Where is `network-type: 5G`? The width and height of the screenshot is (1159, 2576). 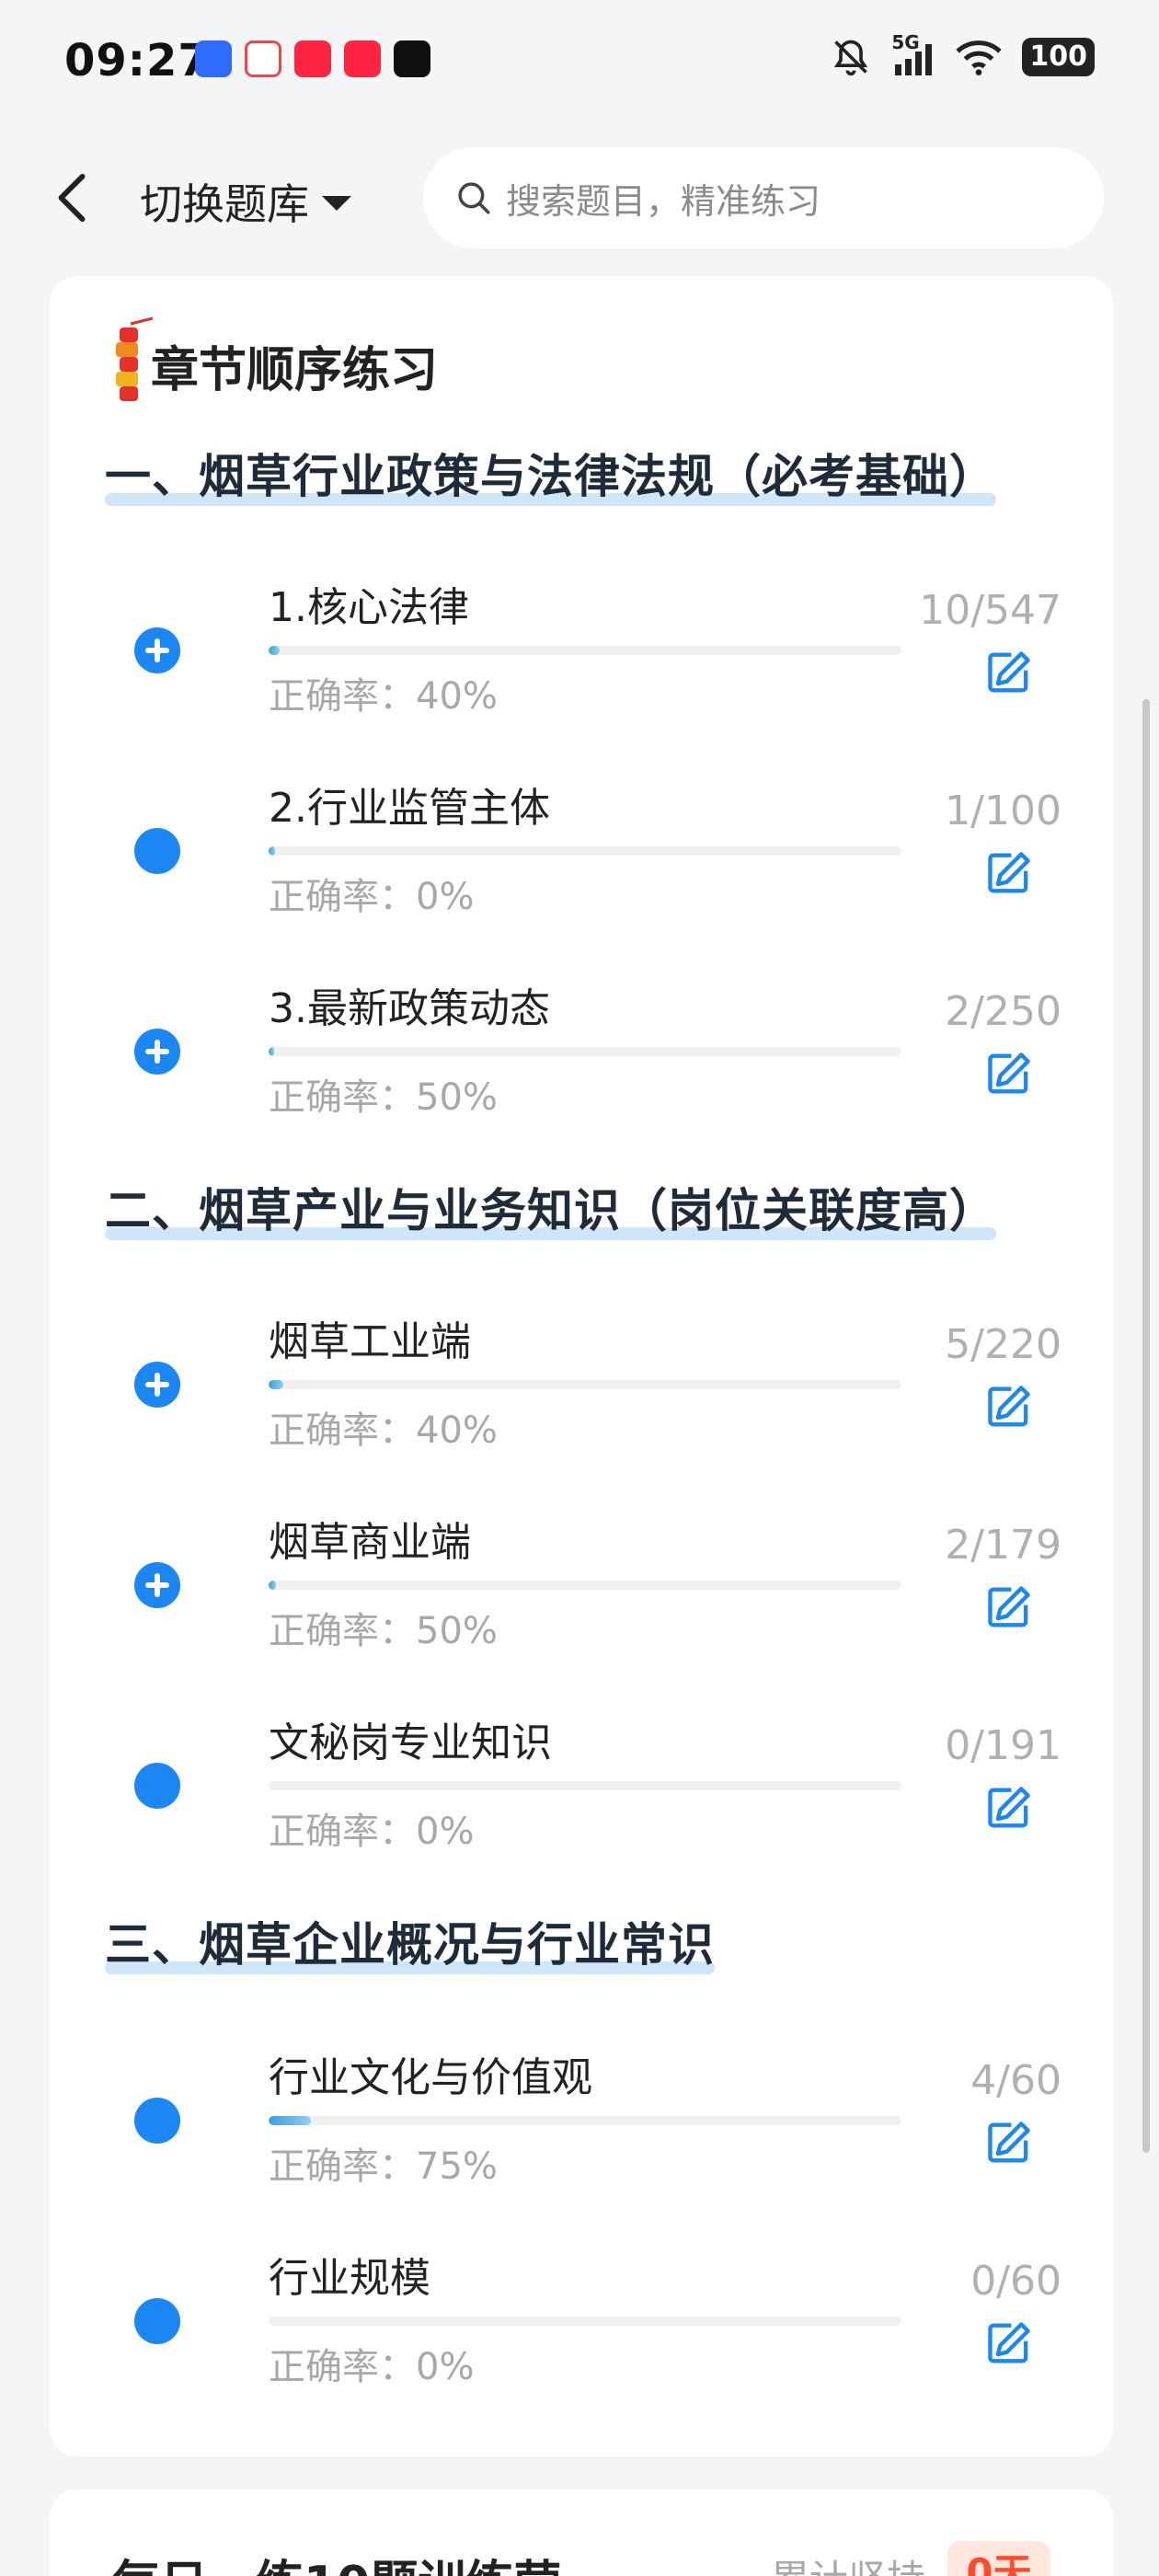 network-type: 5G is located at coordinates (905, 42).